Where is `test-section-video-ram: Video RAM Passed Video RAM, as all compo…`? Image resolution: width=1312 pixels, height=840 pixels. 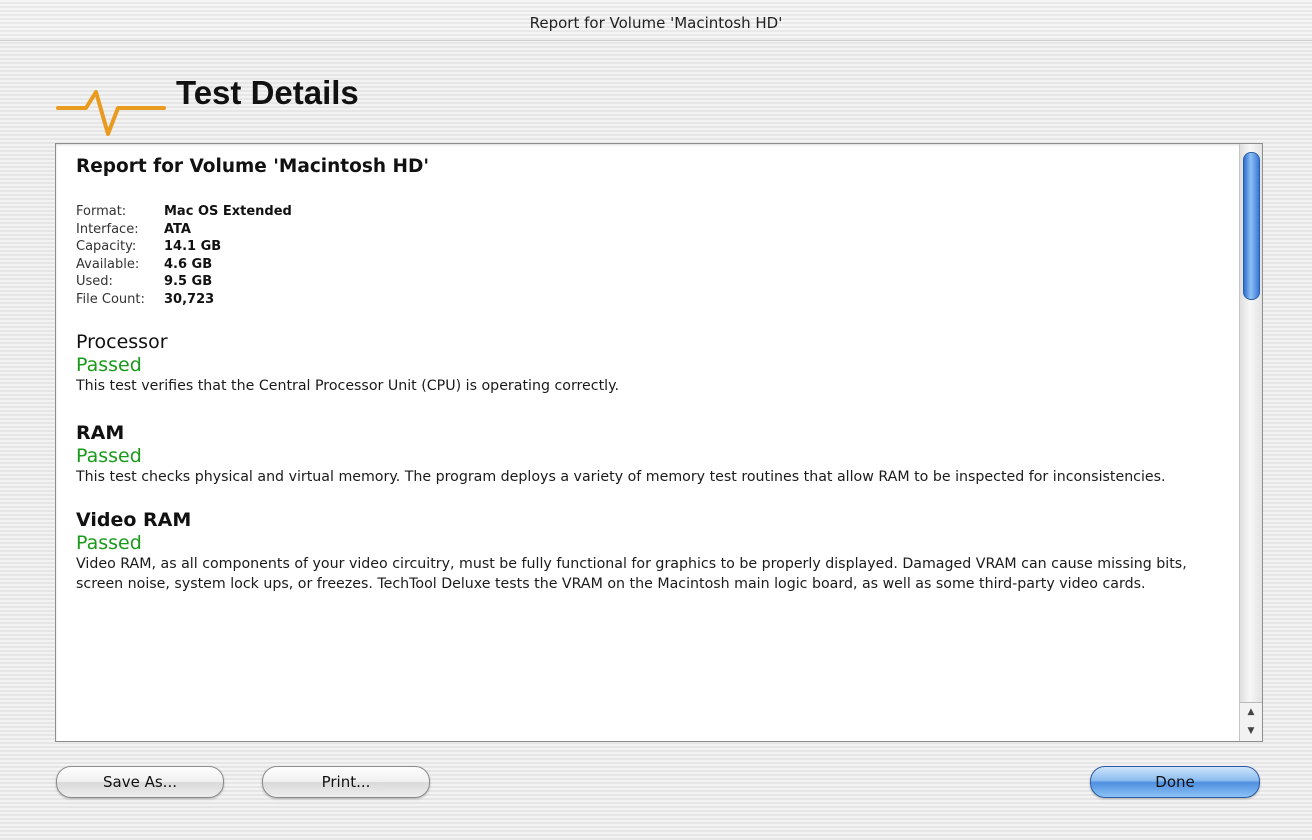 test-section-video-ram: Video RAM Passed Video RAM, as all compo… is located at coordinates (647, 551).